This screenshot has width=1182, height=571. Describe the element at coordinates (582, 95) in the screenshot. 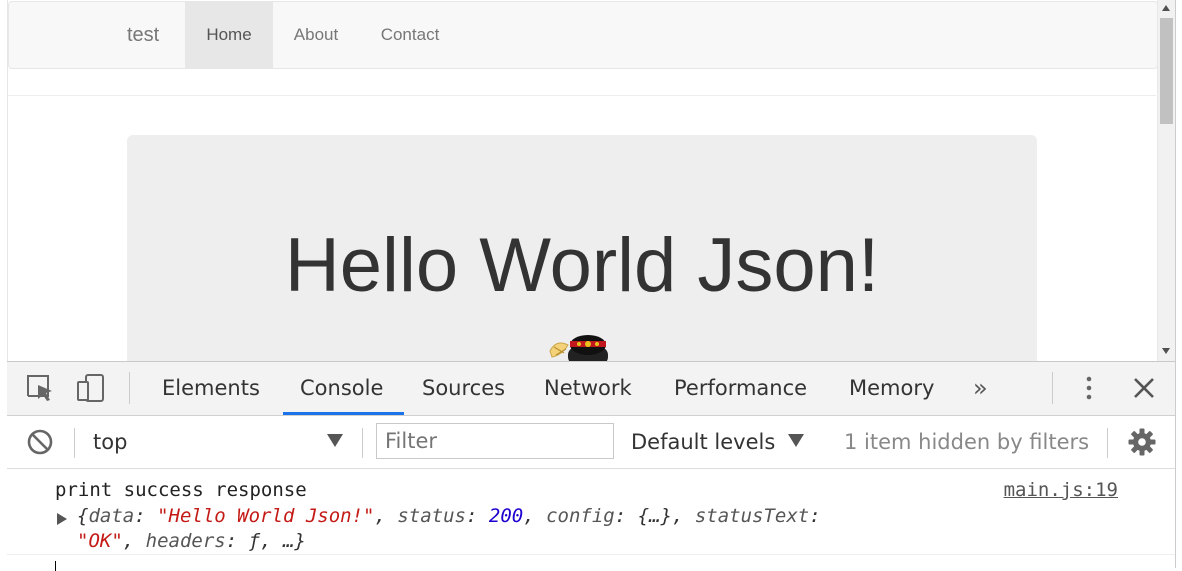

I see `divider` at that location.